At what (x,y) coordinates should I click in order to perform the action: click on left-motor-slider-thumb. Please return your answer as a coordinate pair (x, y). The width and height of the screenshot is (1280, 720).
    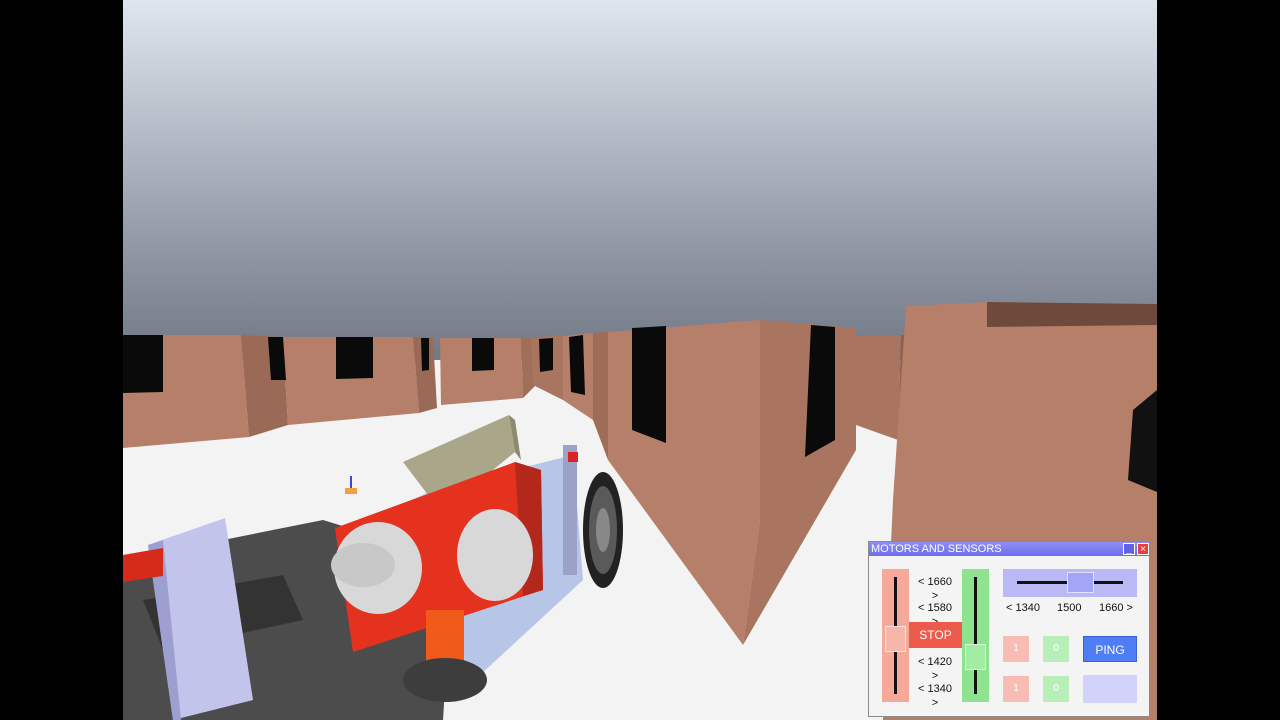
    Looking at the image, I should click on (895, 639).